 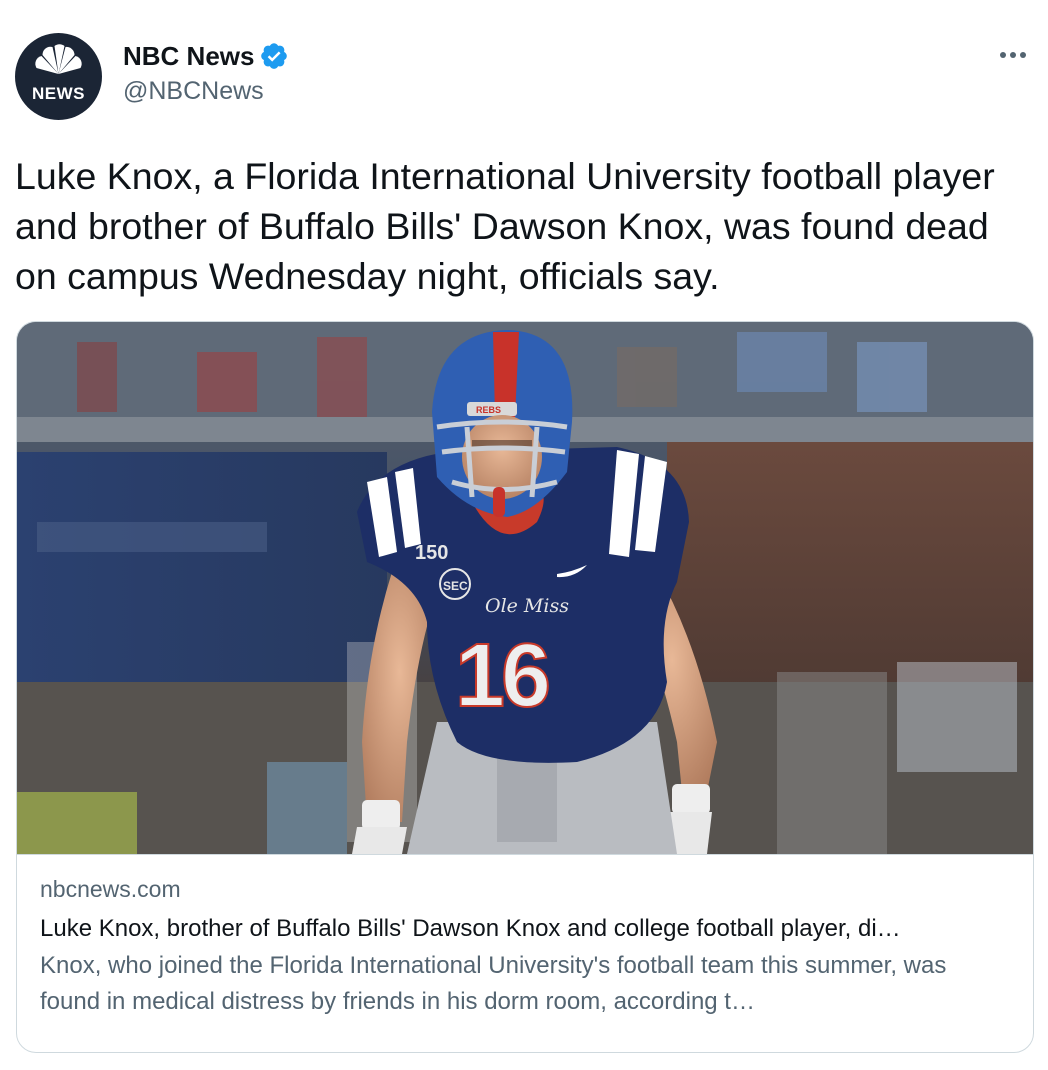 I want to click on verified-badge-icon, so click(x=274, y=56).